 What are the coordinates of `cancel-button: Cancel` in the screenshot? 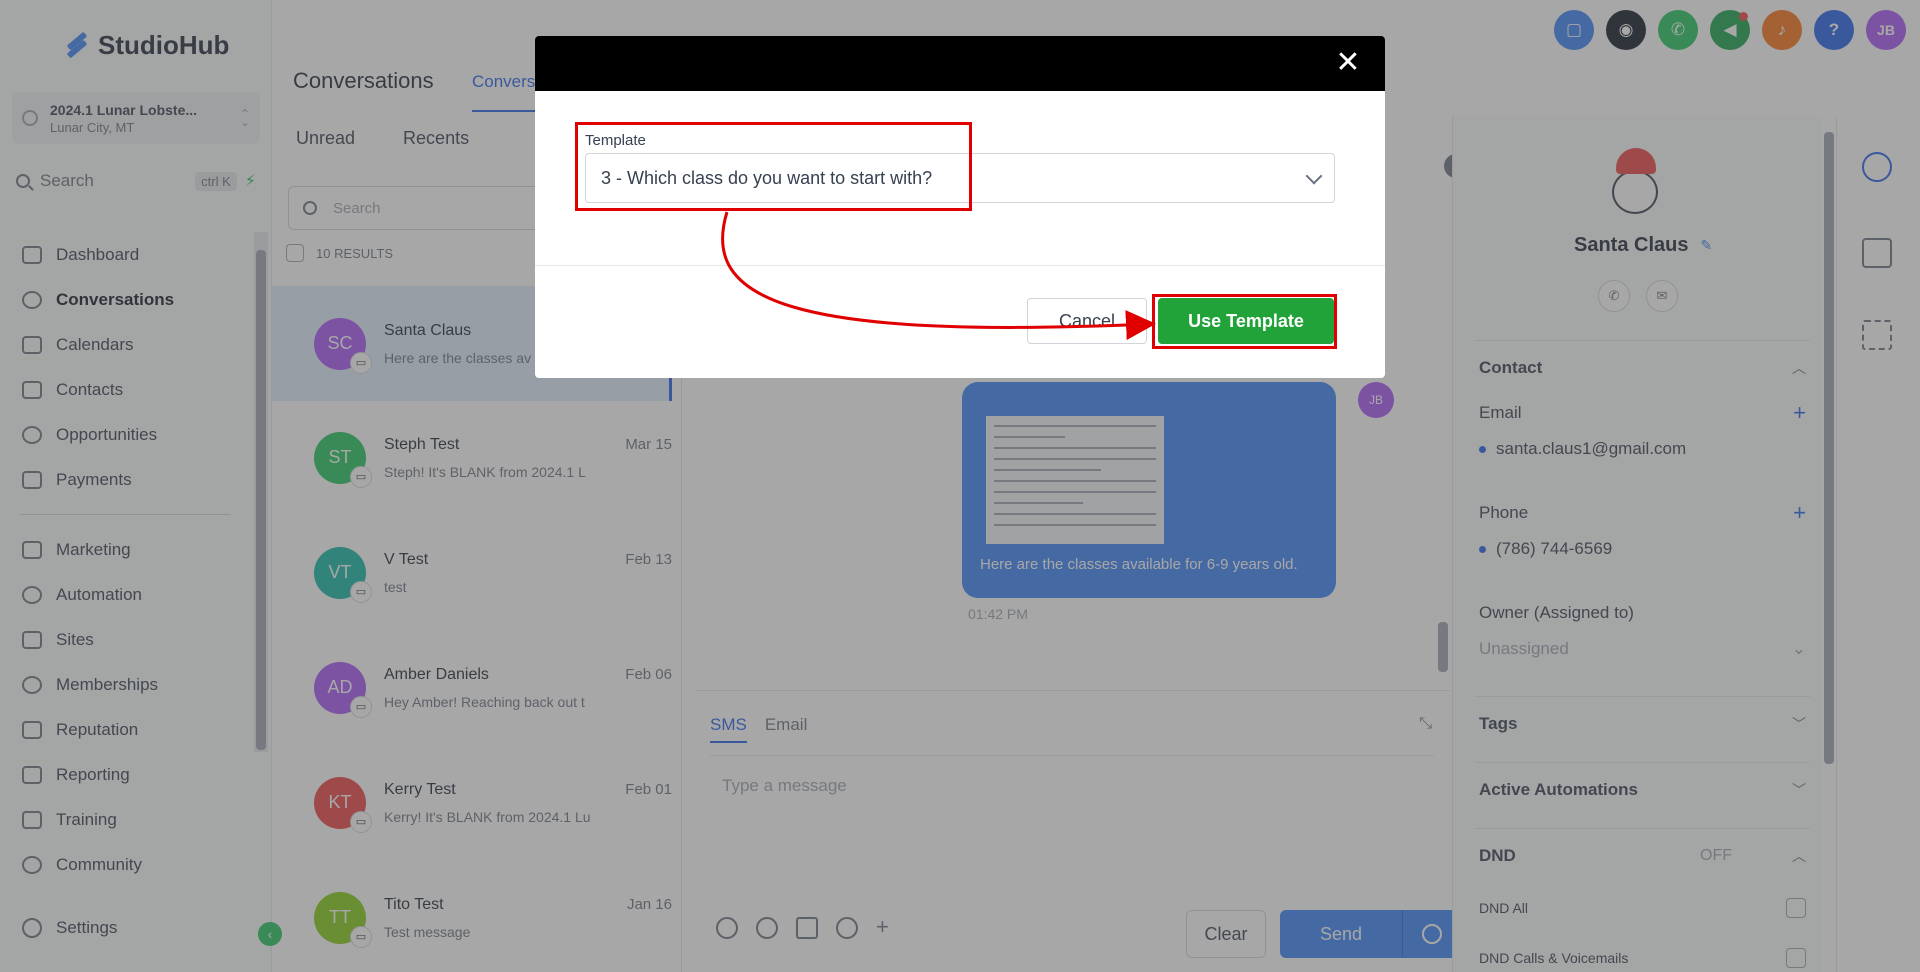 It's located at (1087, 321).